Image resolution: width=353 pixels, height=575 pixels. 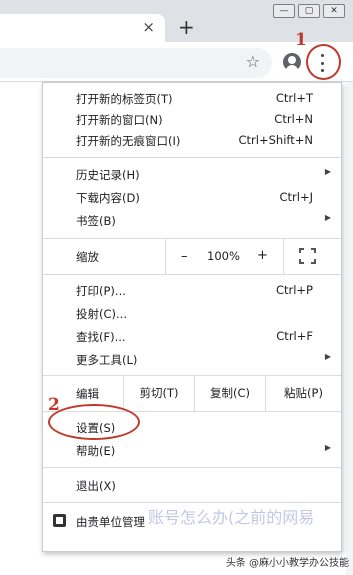 What do you see at coordinates (107, 360) in the screenshot?
I see `menu-item-label: 更多工具(L)` at bounding box center [107, 360].